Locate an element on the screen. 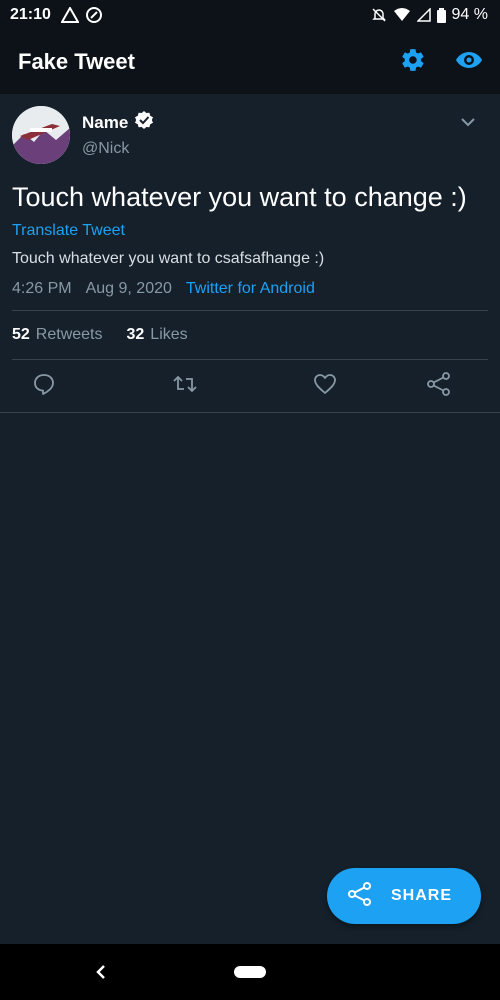 The width and height of the screenshot is (500, 1000). settings-button is located at coordinates (413, 62).